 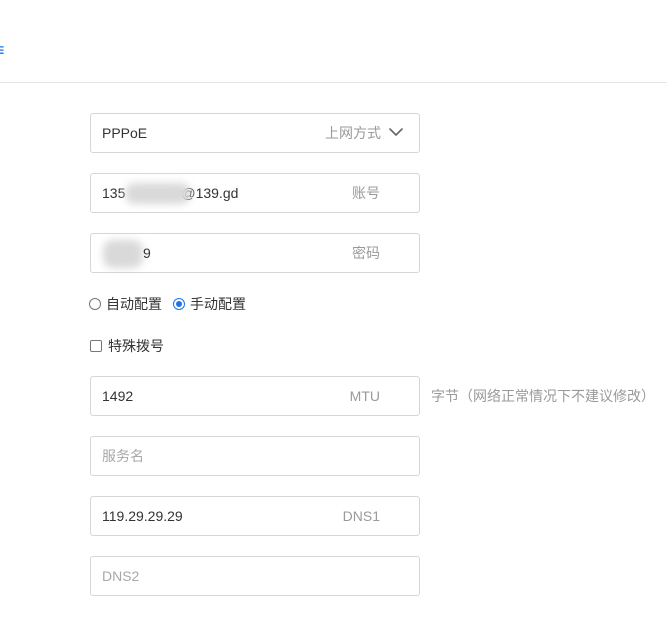 I want to click on mtu-hint: 字节（网络正常情况下不建议修改）, so click(x=543, y=396).